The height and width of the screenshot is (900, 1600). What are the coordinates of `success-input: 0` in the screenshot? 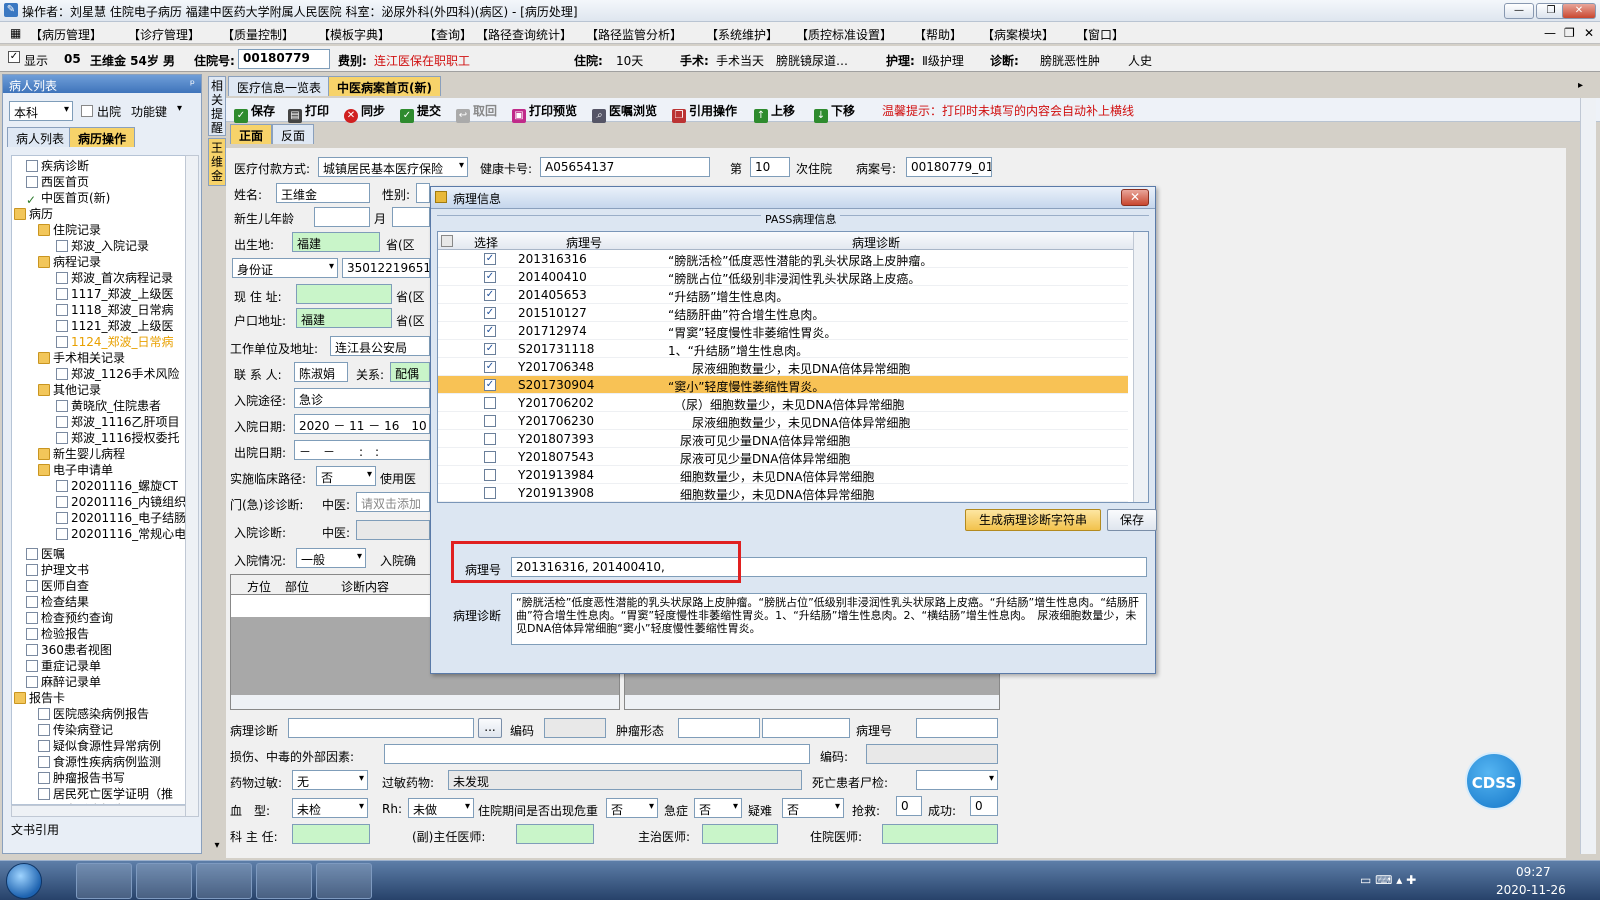 It's located at (984, 806).